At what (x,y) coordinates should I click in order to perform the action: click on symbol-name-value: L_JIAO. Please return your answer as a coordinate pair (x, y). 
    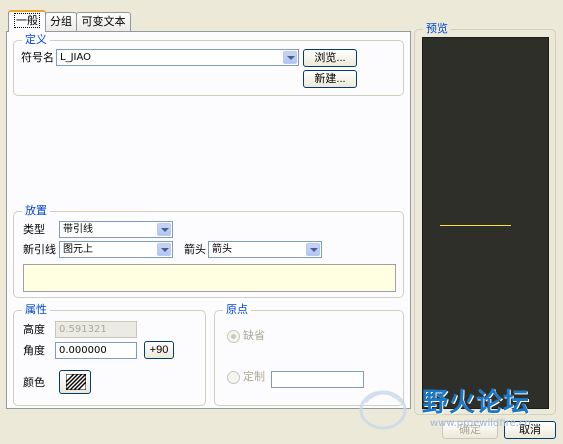
    Looking at the image, I should click on (76, 57).